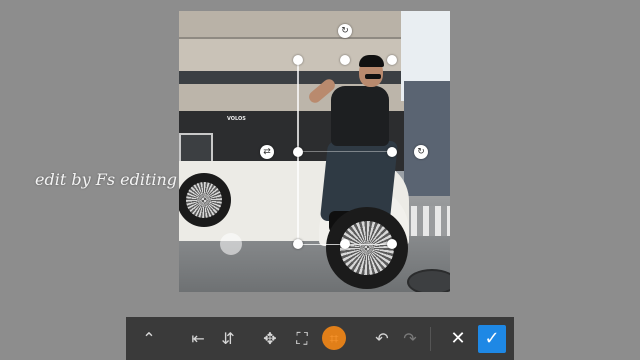  I want to click on car-wheel-front, so click(205, 200).